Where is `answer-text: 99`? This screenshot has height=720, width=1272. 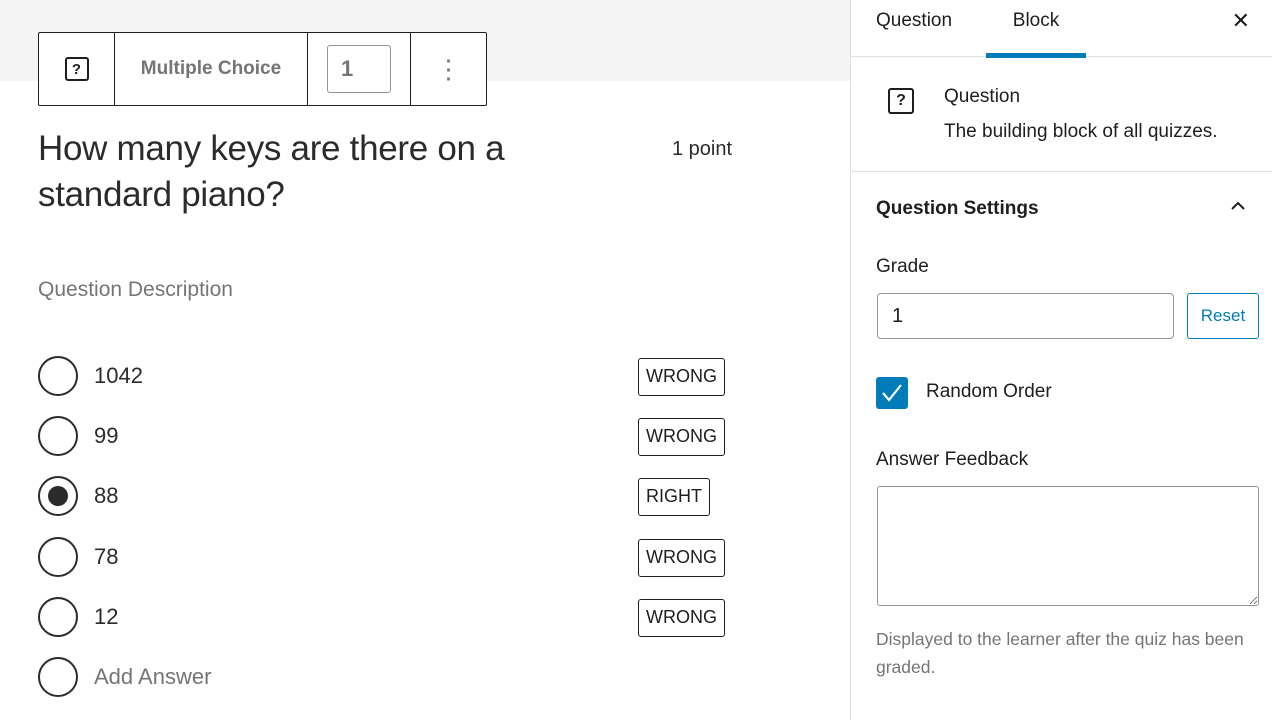 answer-text: 99 is located at coordinates (106, 436).